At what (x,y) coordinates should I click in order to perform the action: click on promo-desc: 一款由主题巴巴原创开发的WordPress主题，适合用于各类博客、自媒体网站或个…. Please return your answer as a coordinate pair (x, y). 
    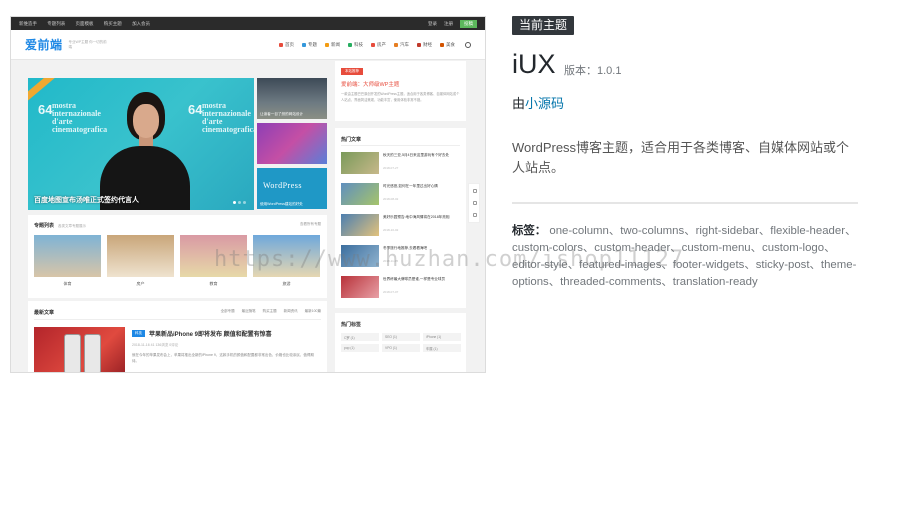
    Looking at the image, I should click on (400, 97).